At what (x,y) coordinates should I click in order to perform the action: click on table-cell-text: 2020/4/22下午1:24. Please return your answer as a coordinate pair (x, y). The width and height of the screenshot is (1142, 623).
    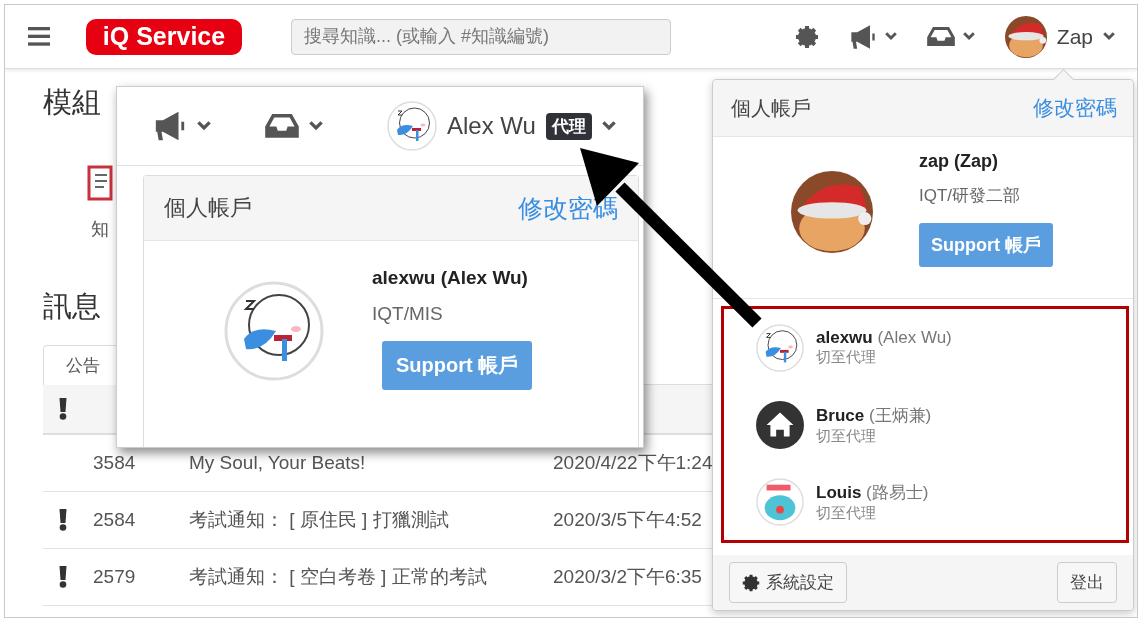
    Looking at the image, I should click on (633, 463).